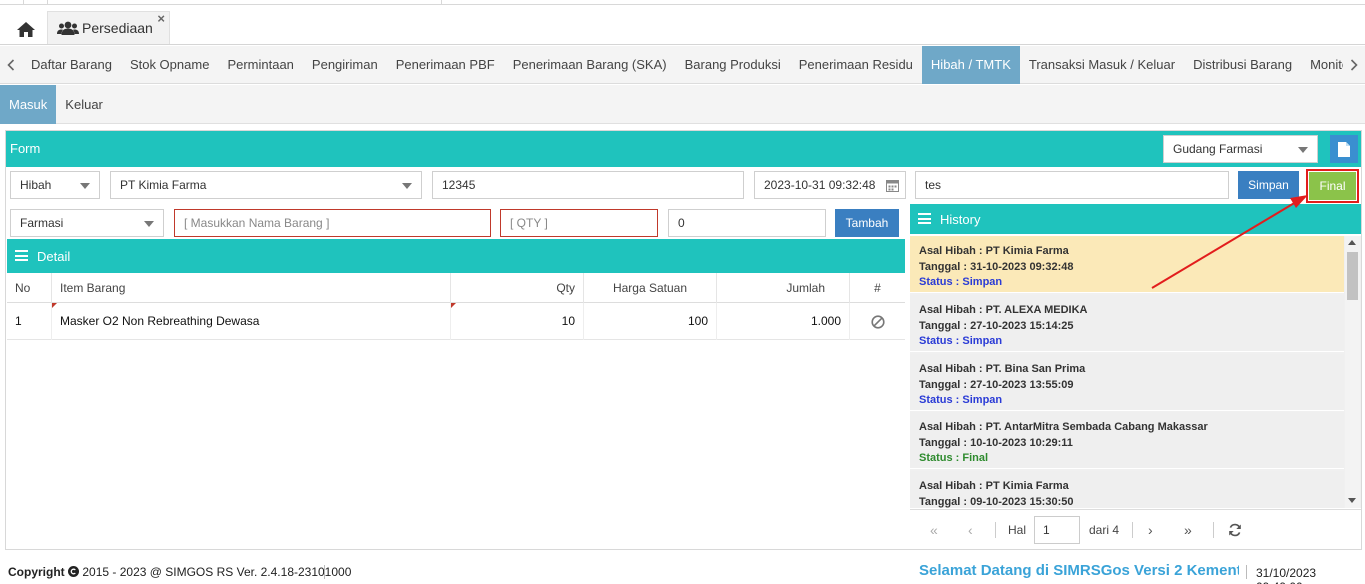 The width and height of the screenshot is (1365, 584). I want to click on menu-item-monitoring: Monitoring, so click(1322, 65).